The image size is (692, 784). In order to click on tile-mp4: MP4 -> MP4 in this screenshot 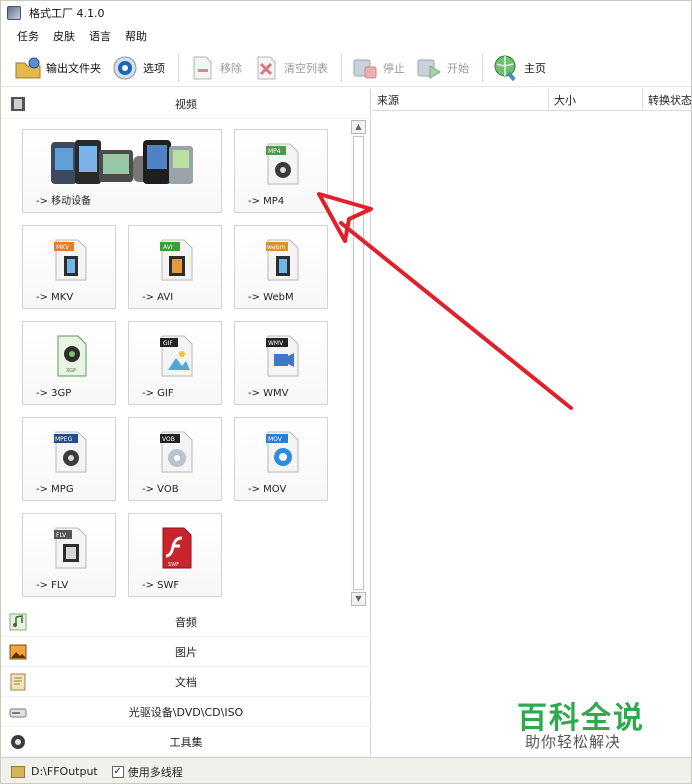, I will do `click(281, 171)`.